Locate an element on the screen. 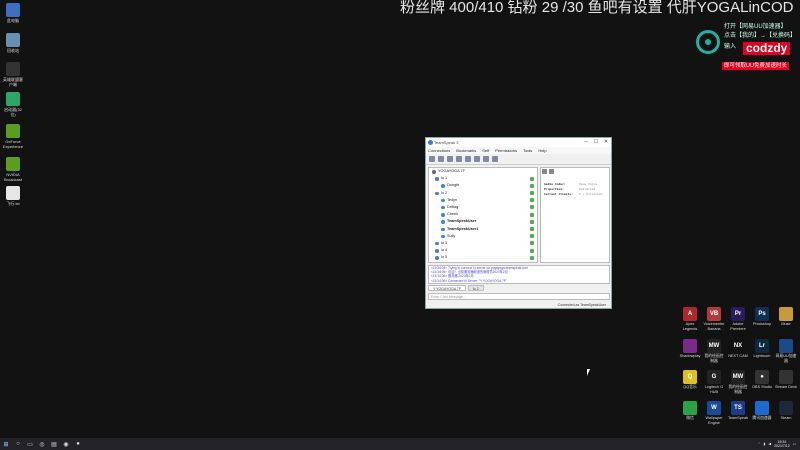 The height and width of the screenshot is (450, 800). task-view-icon: ▭ is located at coordinates (30, 444).